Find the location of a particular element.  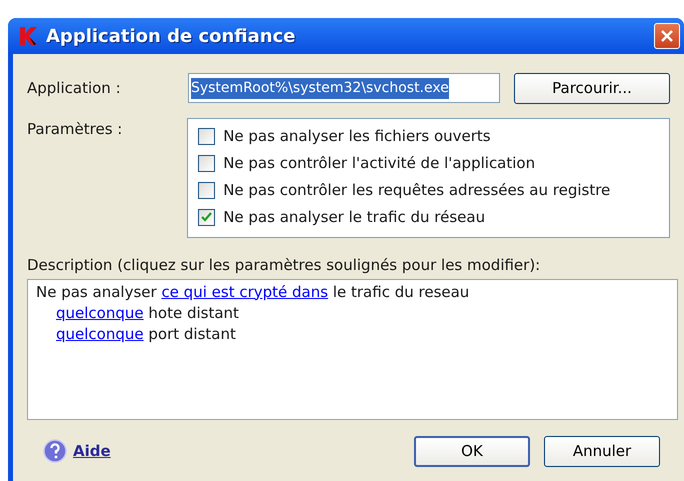

description-line: quelconque hote distant is located at coordinates (147, 313).